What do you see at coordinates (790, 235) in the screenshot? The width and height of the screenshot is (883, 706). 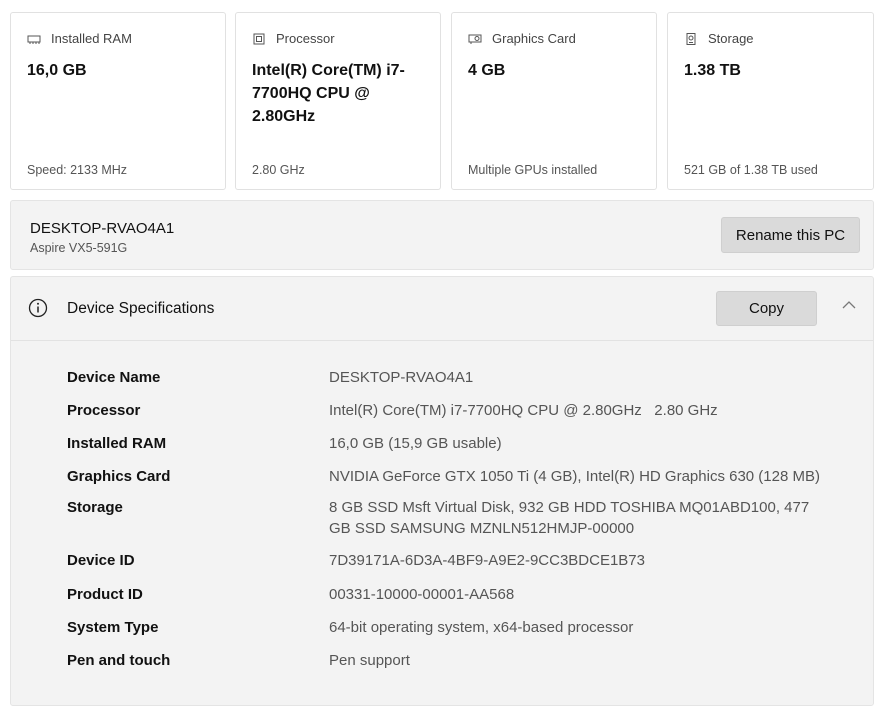 I see `rename-pc-button: Rename this PC` at bounding box center [790, 235].